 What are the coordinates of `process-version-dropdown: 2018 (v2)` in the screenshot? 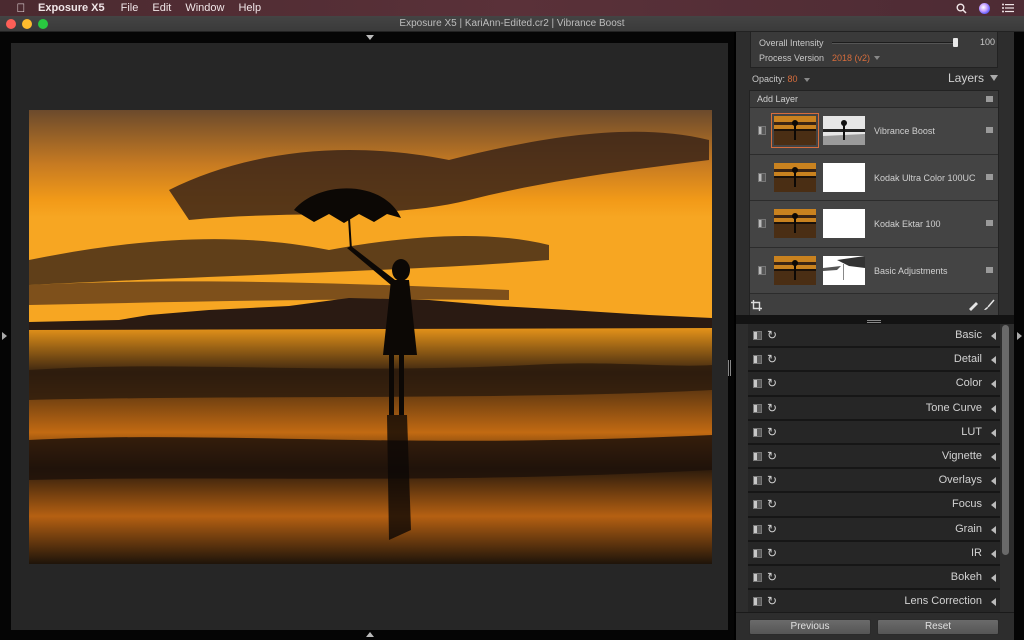 It's located at (851, 58).